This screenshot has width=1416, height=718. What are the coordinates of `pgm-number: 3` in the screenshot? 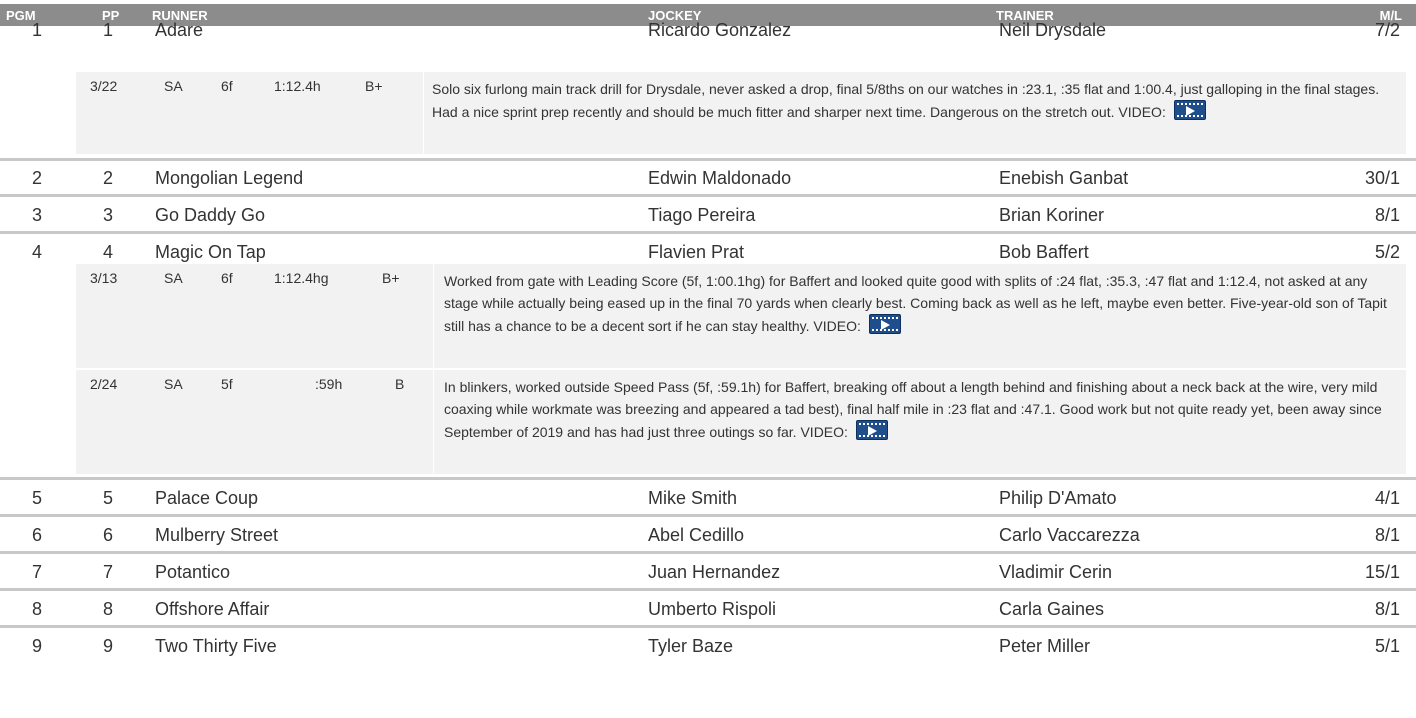 It's located at (37, 215).